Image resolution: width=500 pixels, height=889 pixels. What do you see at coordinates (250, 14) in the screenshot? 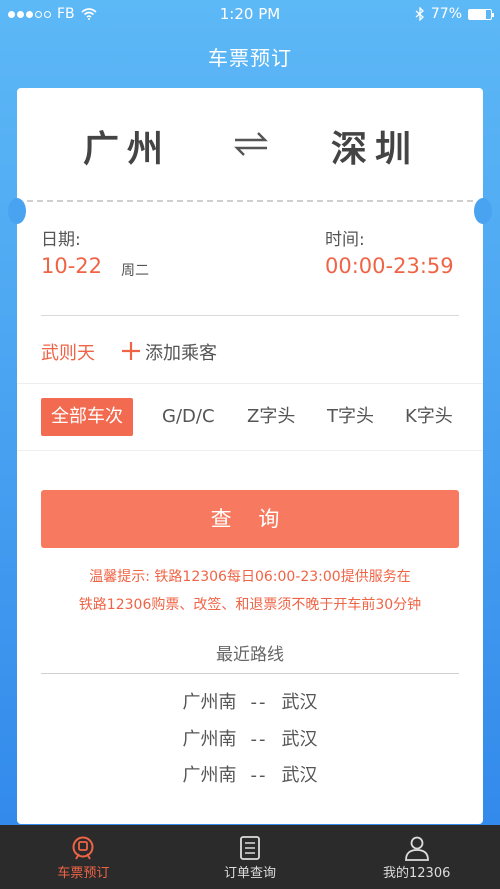
I see `status-bar: FB 1:20 PM 77%` at bounding box center [250, 14].